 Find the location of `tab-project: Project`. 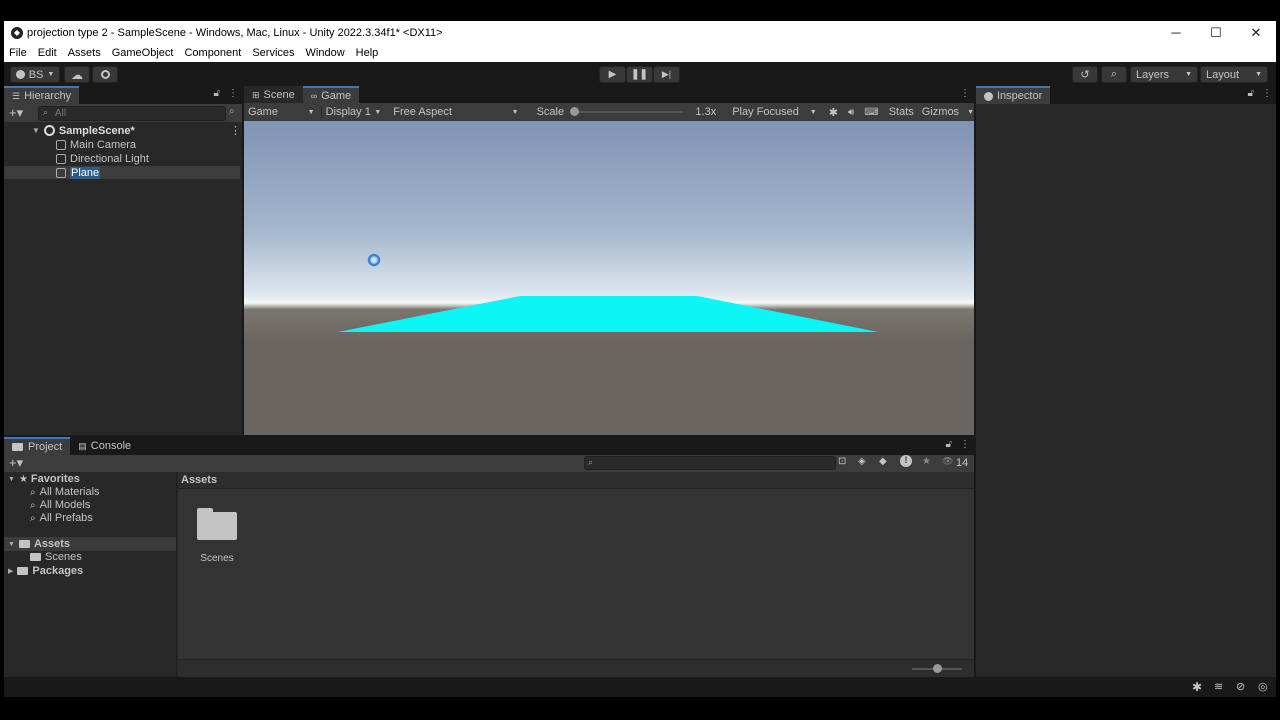

tab-project: Project is located at coordinates (37, 446).